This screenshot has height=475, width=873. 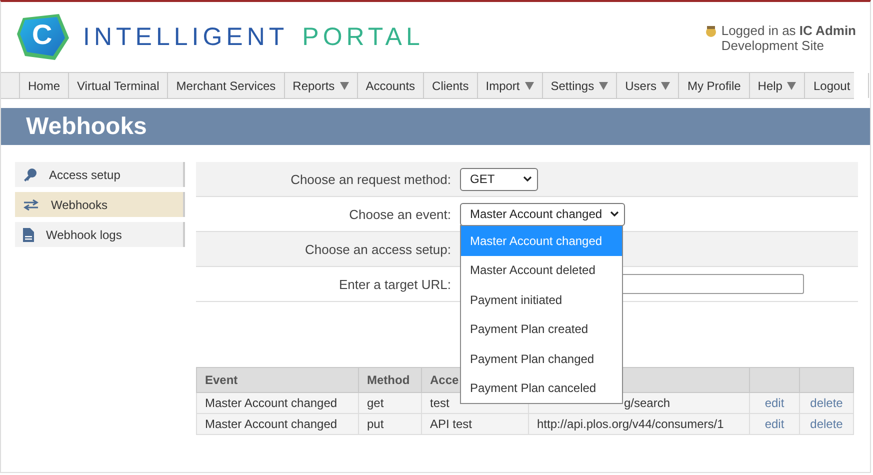 I want to click on dropdown-option: Payment Plan created, so click(x=541, y=329).